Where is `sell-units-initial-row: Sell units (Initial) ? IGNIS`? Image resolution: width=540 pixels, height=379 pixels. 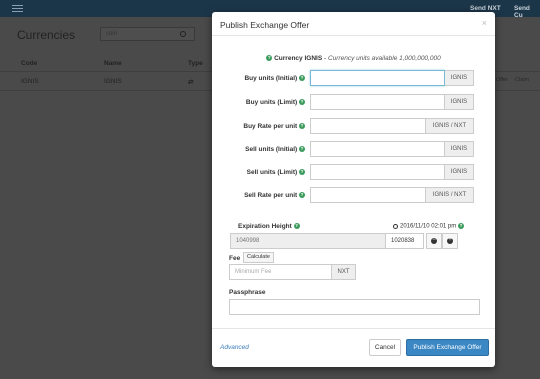
sell-units-initial-row: Sell units (Initial) ? IGNIS is located at coordinates (353, 149).